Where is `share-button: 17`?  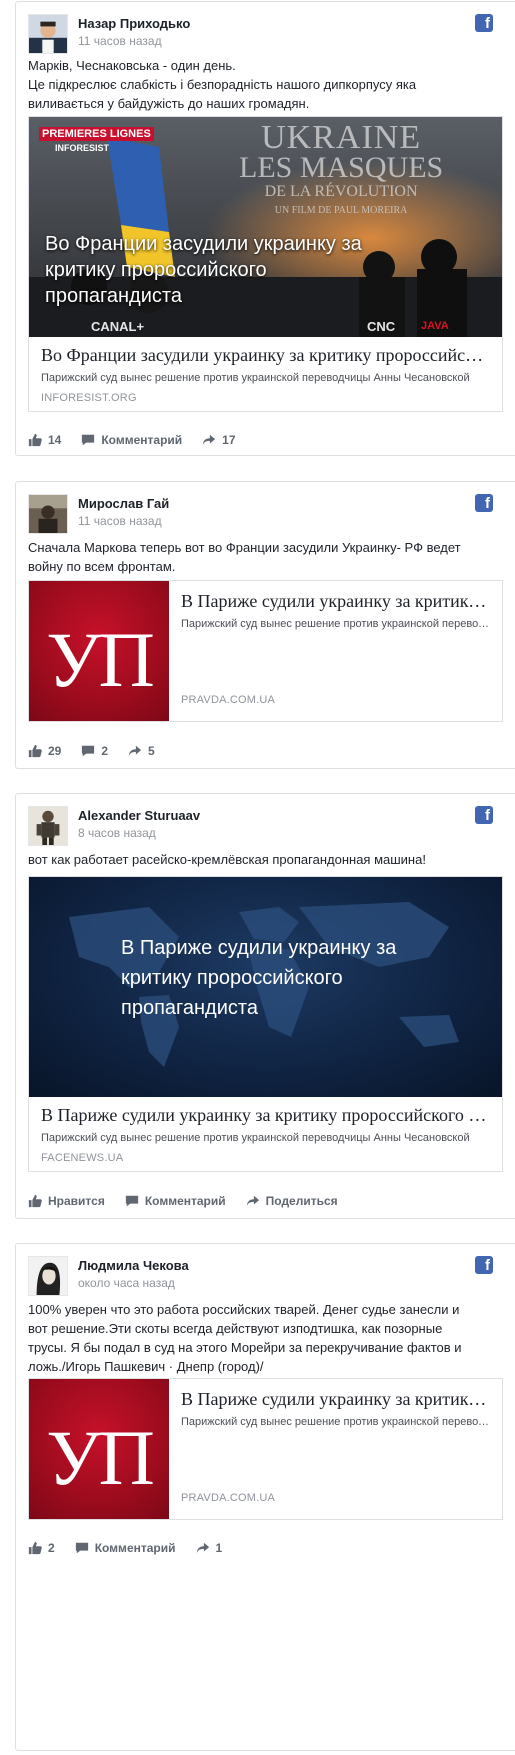
share-button: 17 is located at coordinates (219, 440).